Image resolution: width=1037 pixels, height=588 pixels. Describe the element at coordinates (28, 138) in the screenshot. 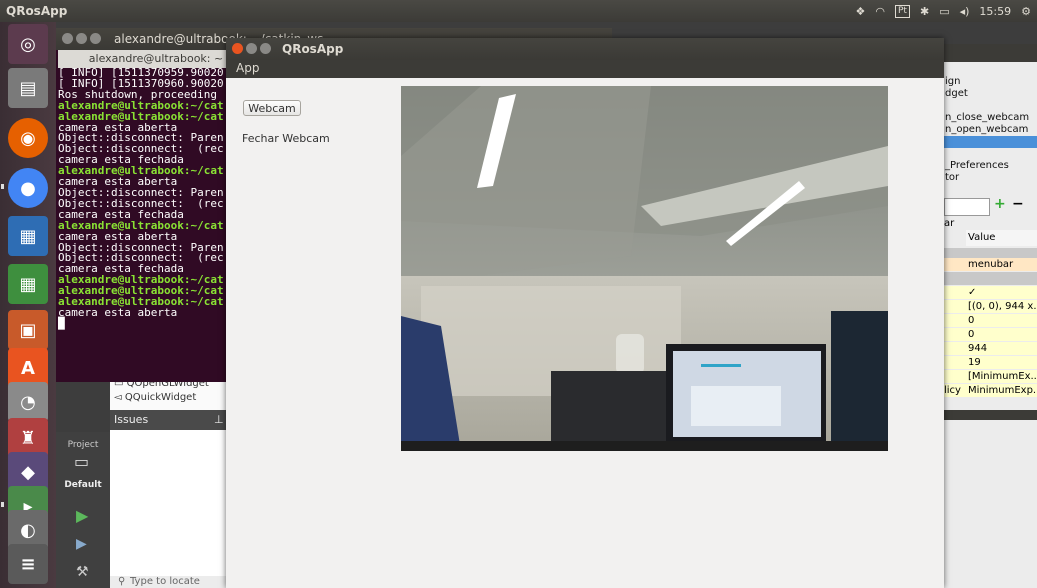

I see `firefox-icon: ◉` at that location.